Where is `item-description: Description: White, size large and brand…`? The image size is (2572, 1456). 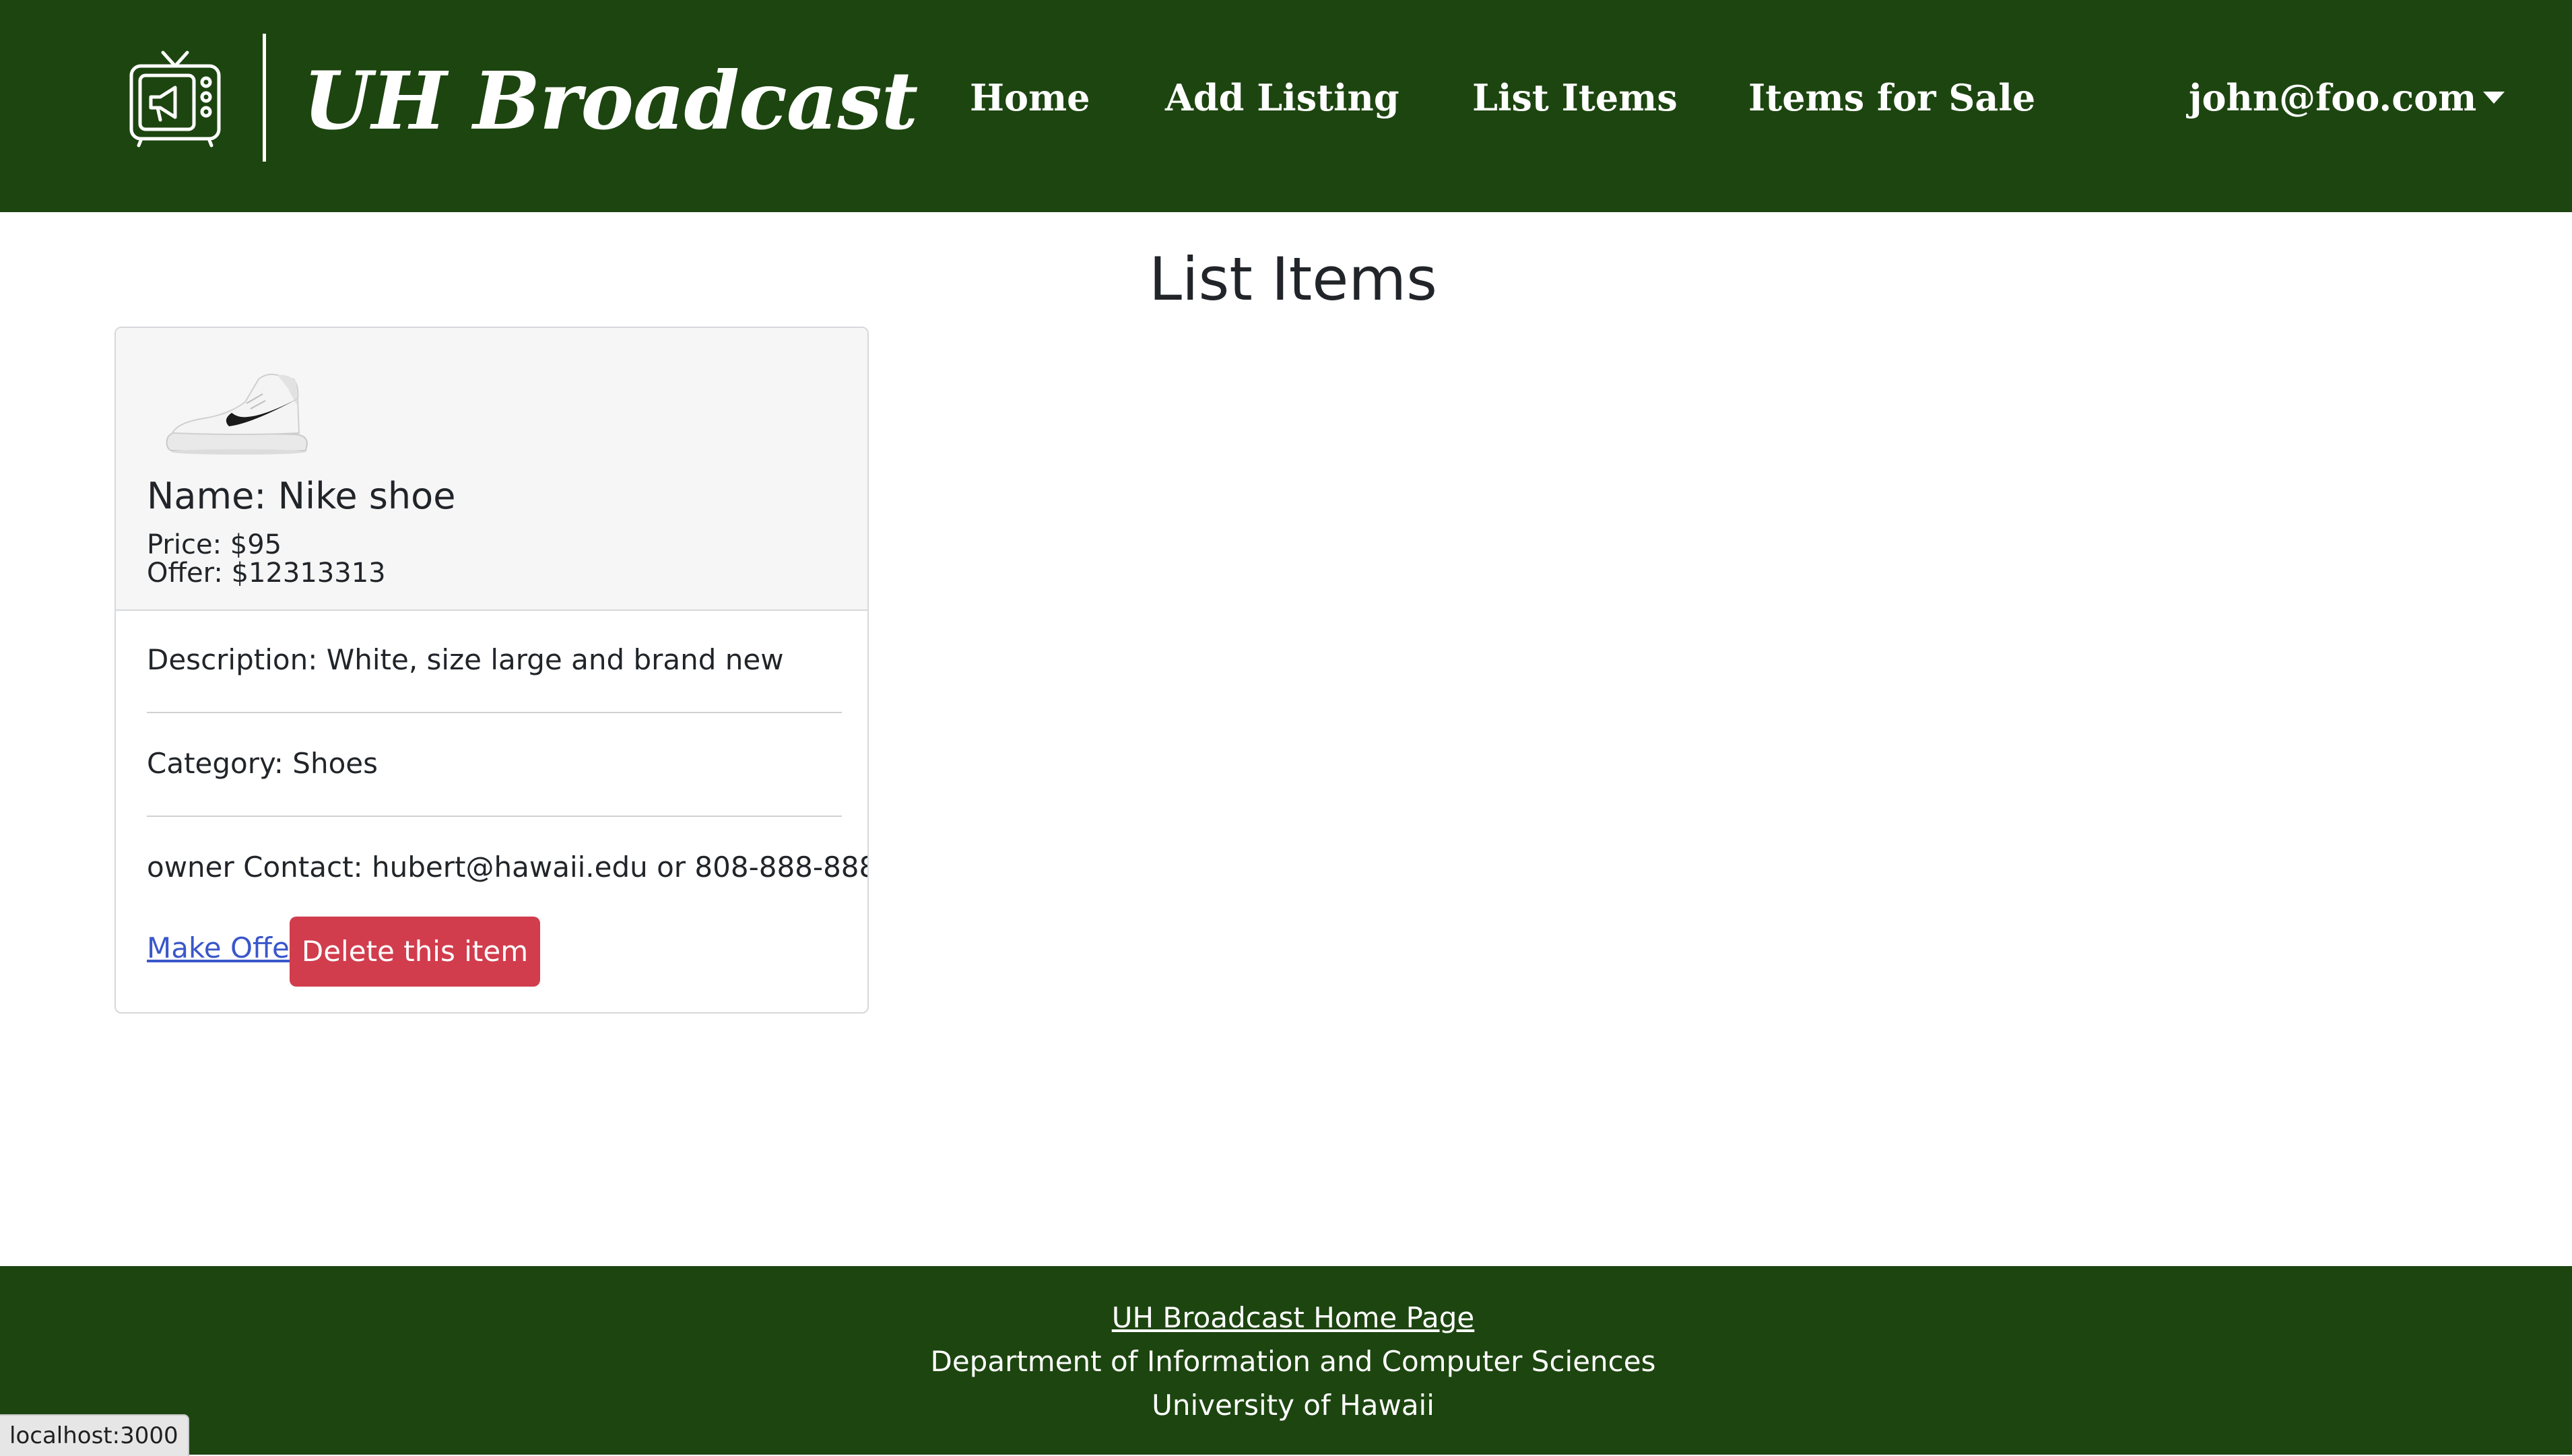
item-description: Description: White, size large and brand… is located at coordinates (466, 660).